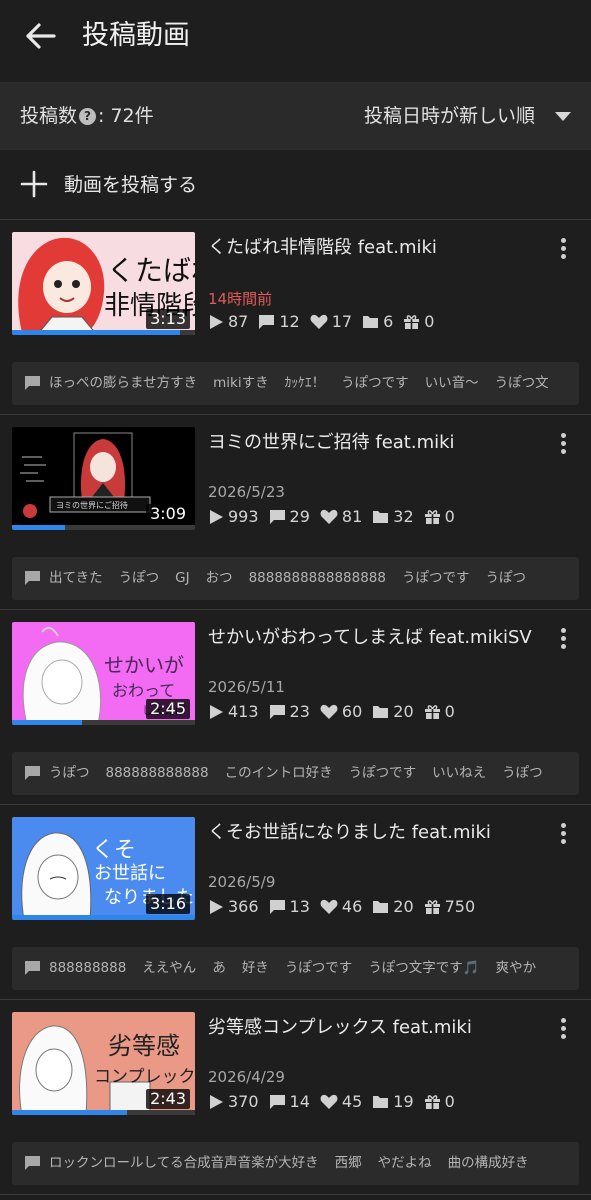 This screenshot has height=1200, width=591. What do you see at coordinates (233, 1101) in the screenshot?
I see `view-count: 370` at bounding box center [233, 1101].